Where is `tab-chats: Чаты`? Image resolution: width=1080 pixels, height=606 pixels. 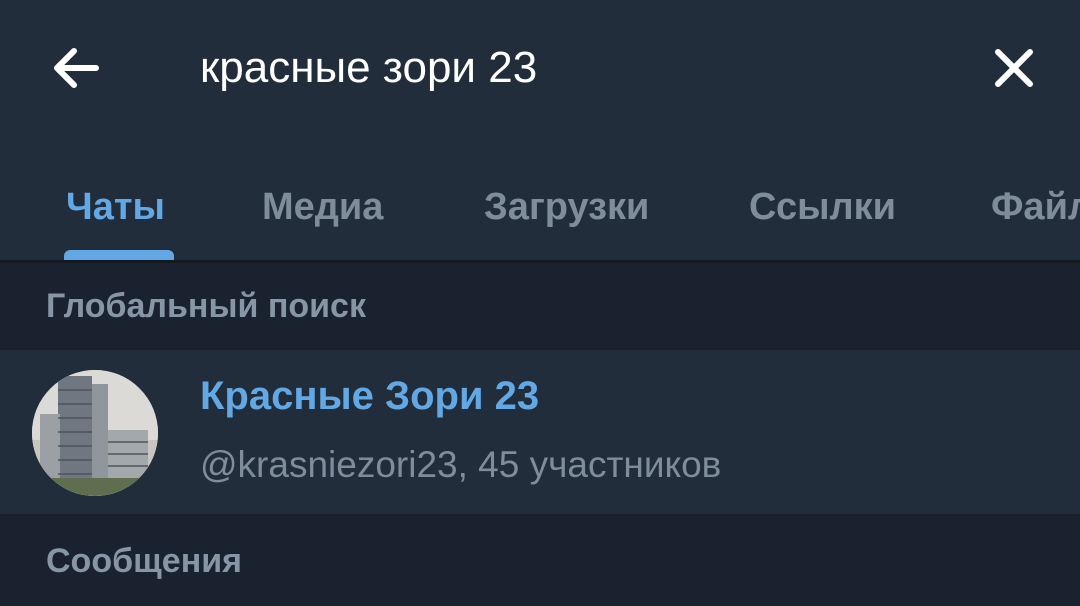
tab-chats: Чаты is located at coordinates (115, 207).